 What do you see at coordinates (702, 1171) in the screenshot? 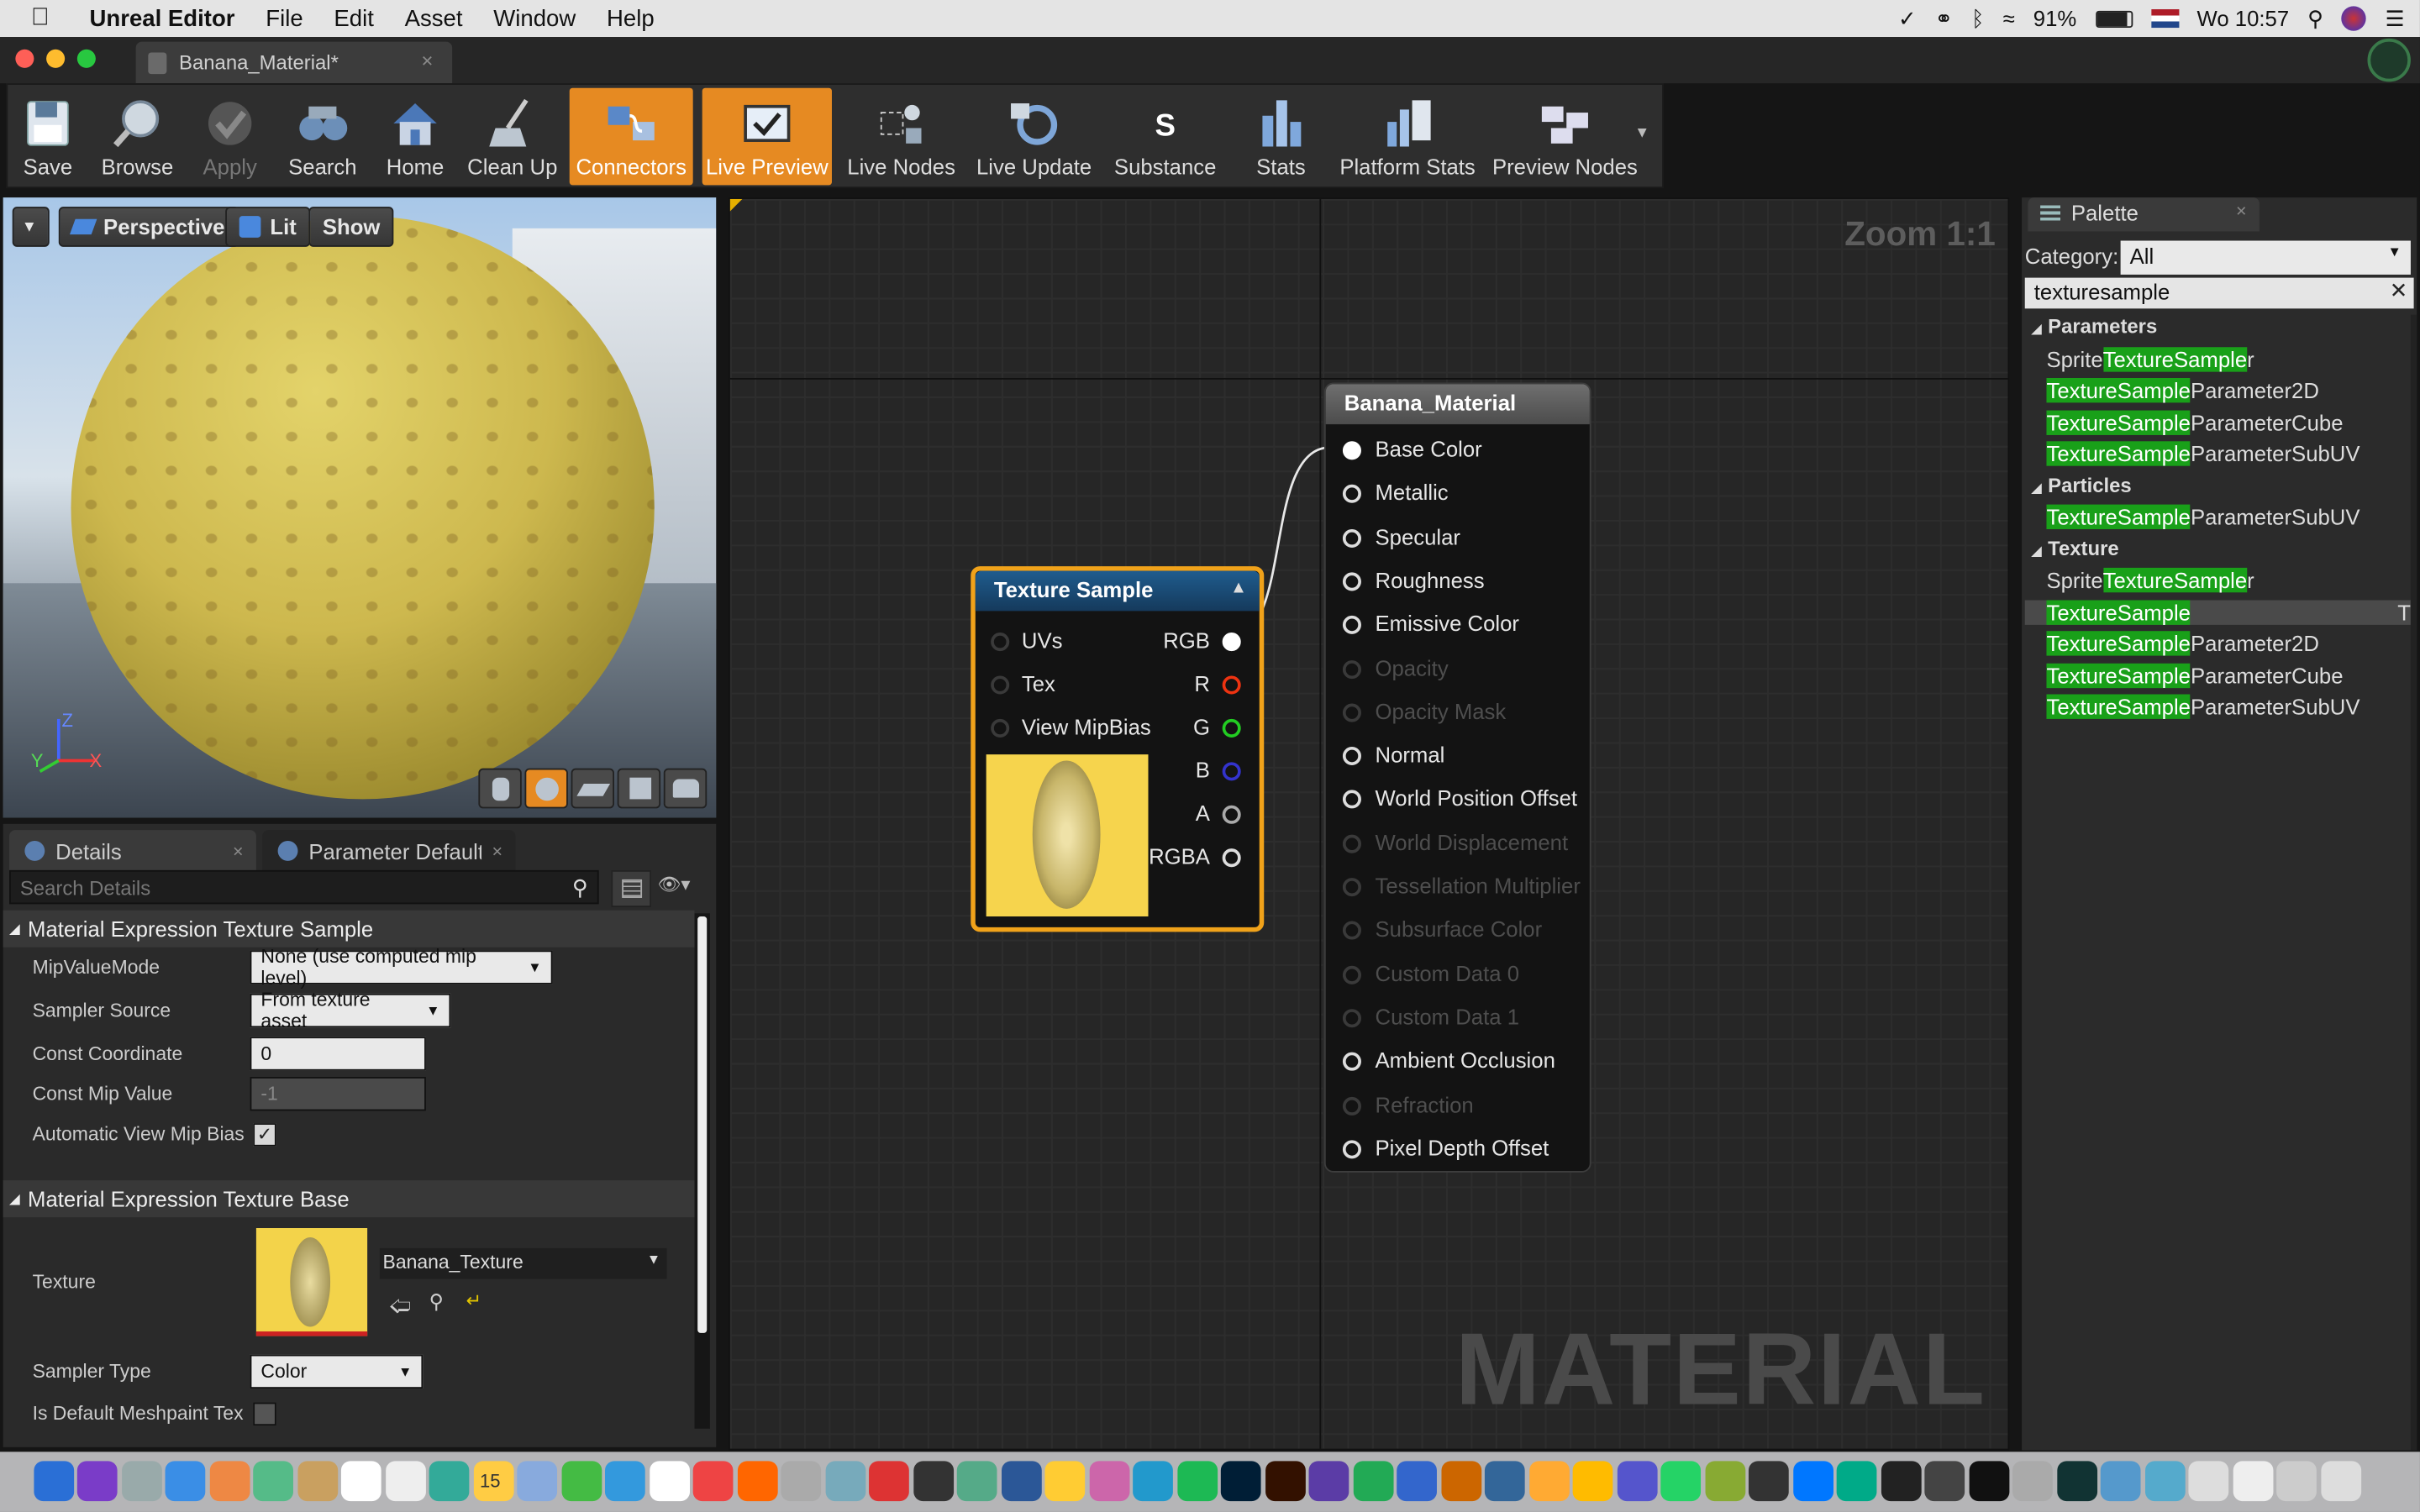
I see `details-scrollbar` at bounding box center [702, 1171].